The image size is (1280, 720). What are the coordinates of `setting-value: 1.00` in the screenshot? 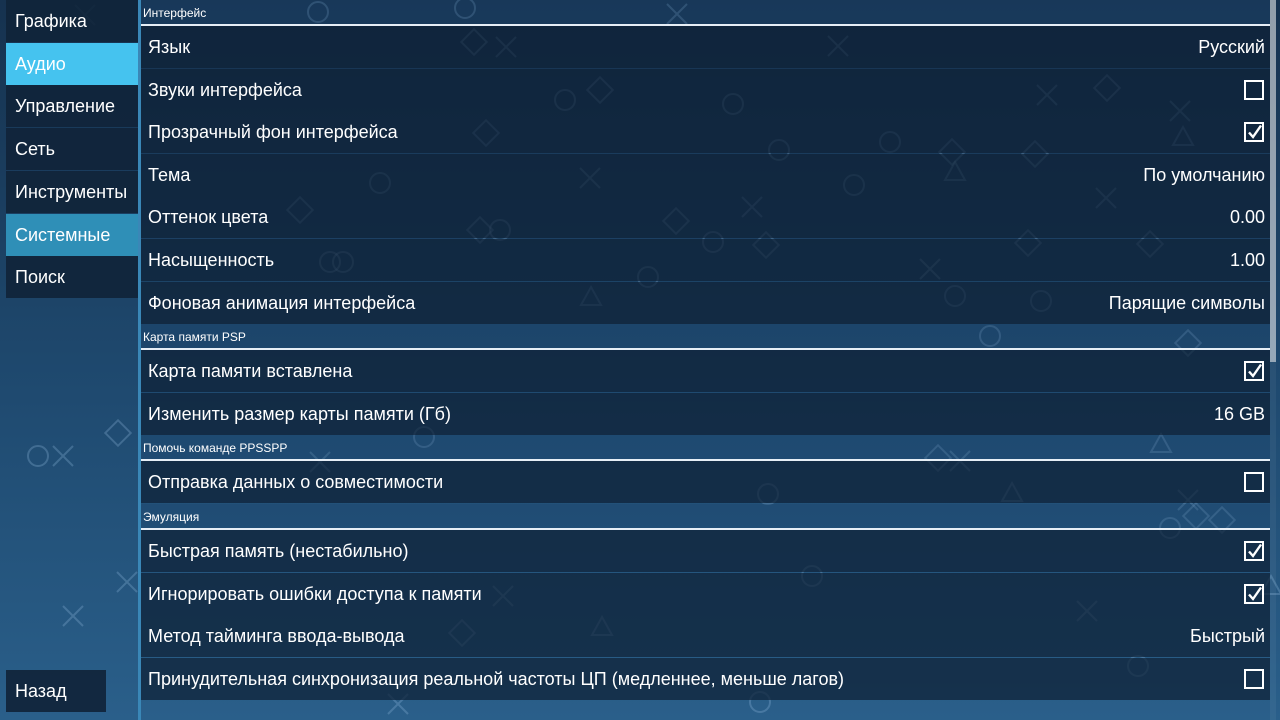 It's located at (1247, 260).